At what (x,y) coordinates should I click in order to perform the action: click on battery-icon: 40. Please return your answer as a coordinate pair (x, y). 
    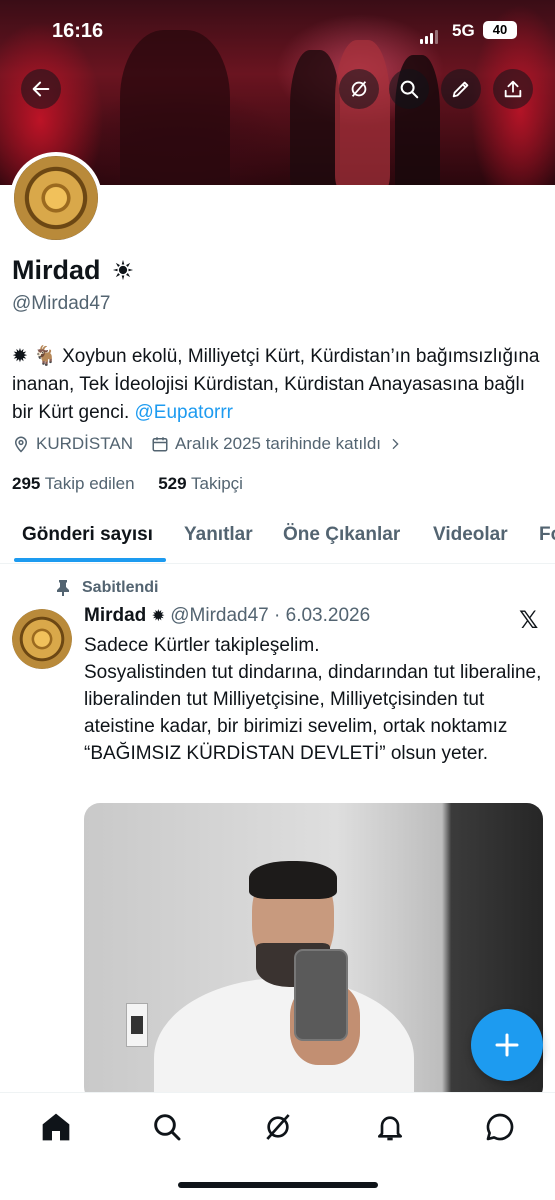
    Looking at the image, I should click on (500, 30).